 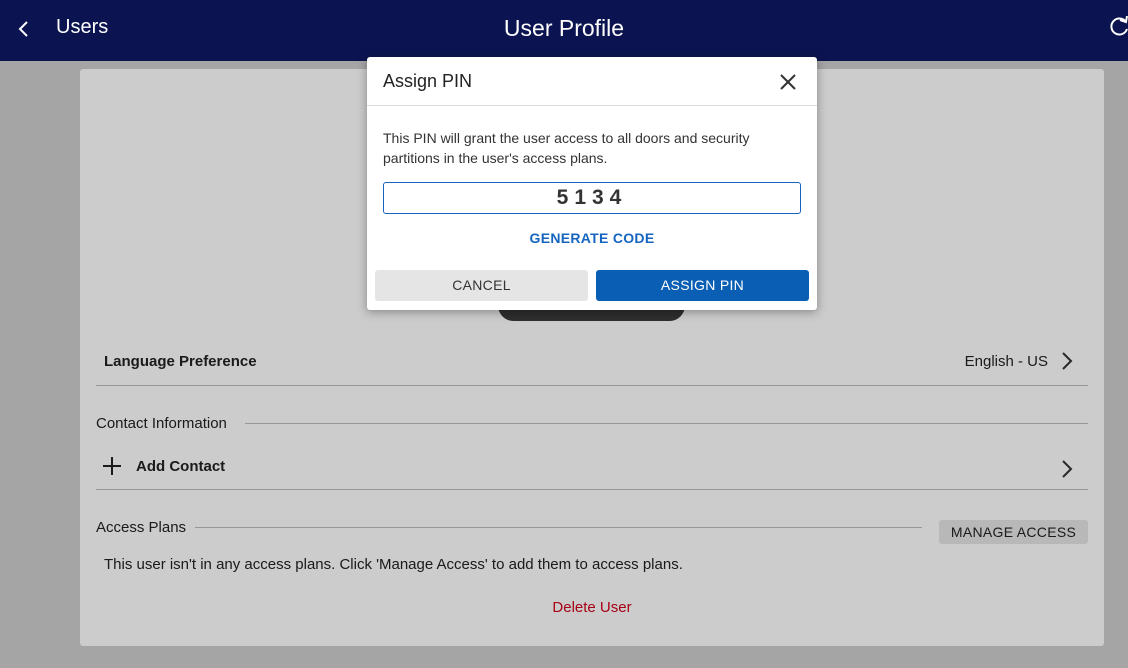 I want to click on assign-pin-button: ASSIGN PIN, so click(x=702, y=285).